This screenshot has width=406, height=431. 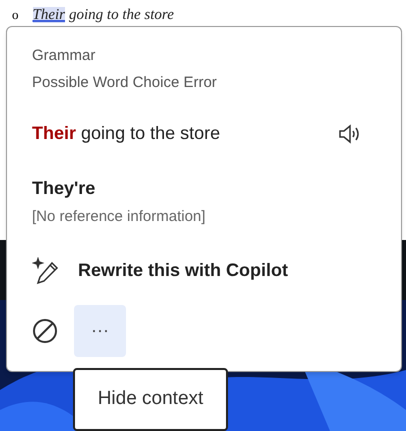 What do you see at coordinates (46, 270) in the screenshot?
I see `sparkle-pen-icon` at bounding box center [46, 270].